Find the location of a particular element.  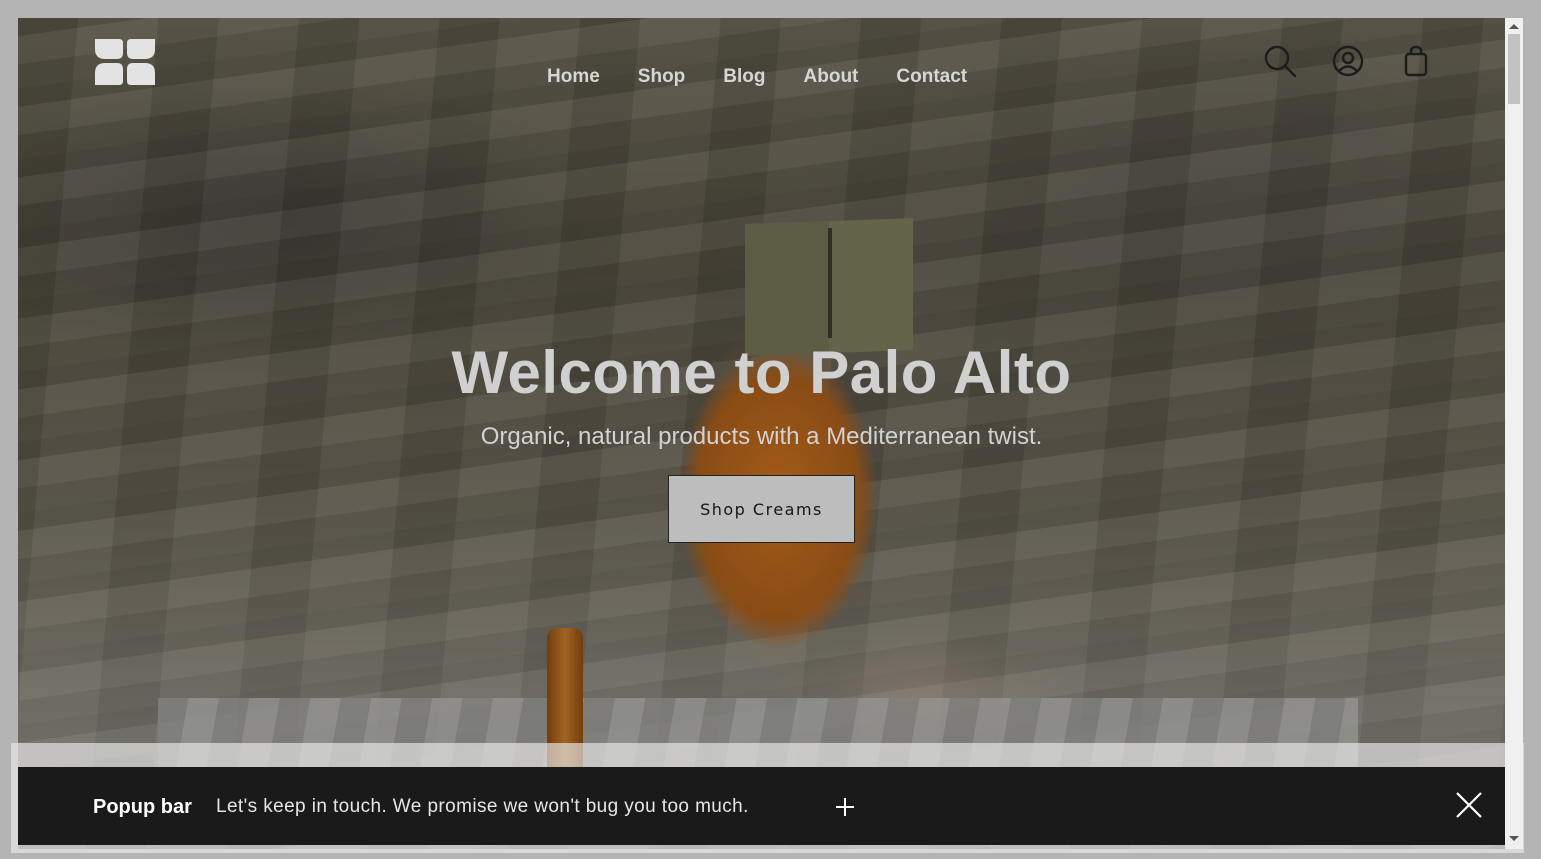

account-icon is located at coordinates (1348, 61).